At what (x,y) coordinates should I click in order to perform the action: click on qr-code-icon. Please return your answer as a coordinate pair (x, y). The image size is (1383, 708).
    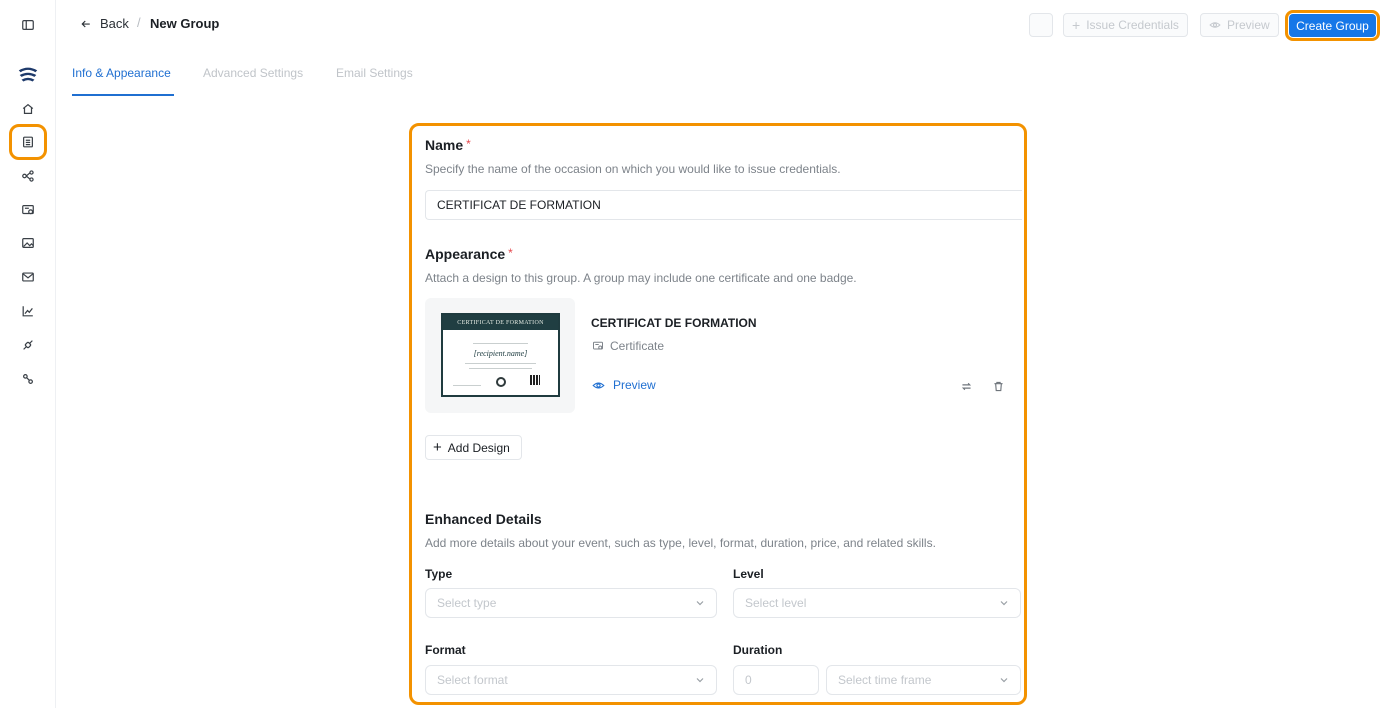
    Looking at the image, I should click on (535, 380).